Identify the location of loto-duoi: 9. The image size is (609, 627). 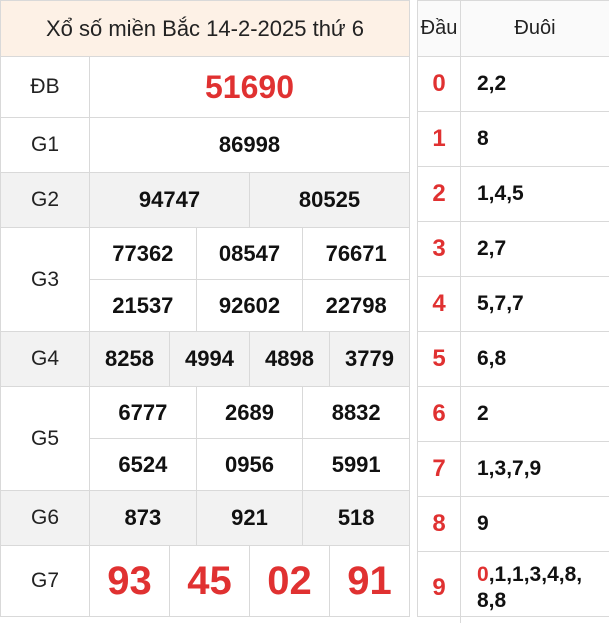
(483, 523).